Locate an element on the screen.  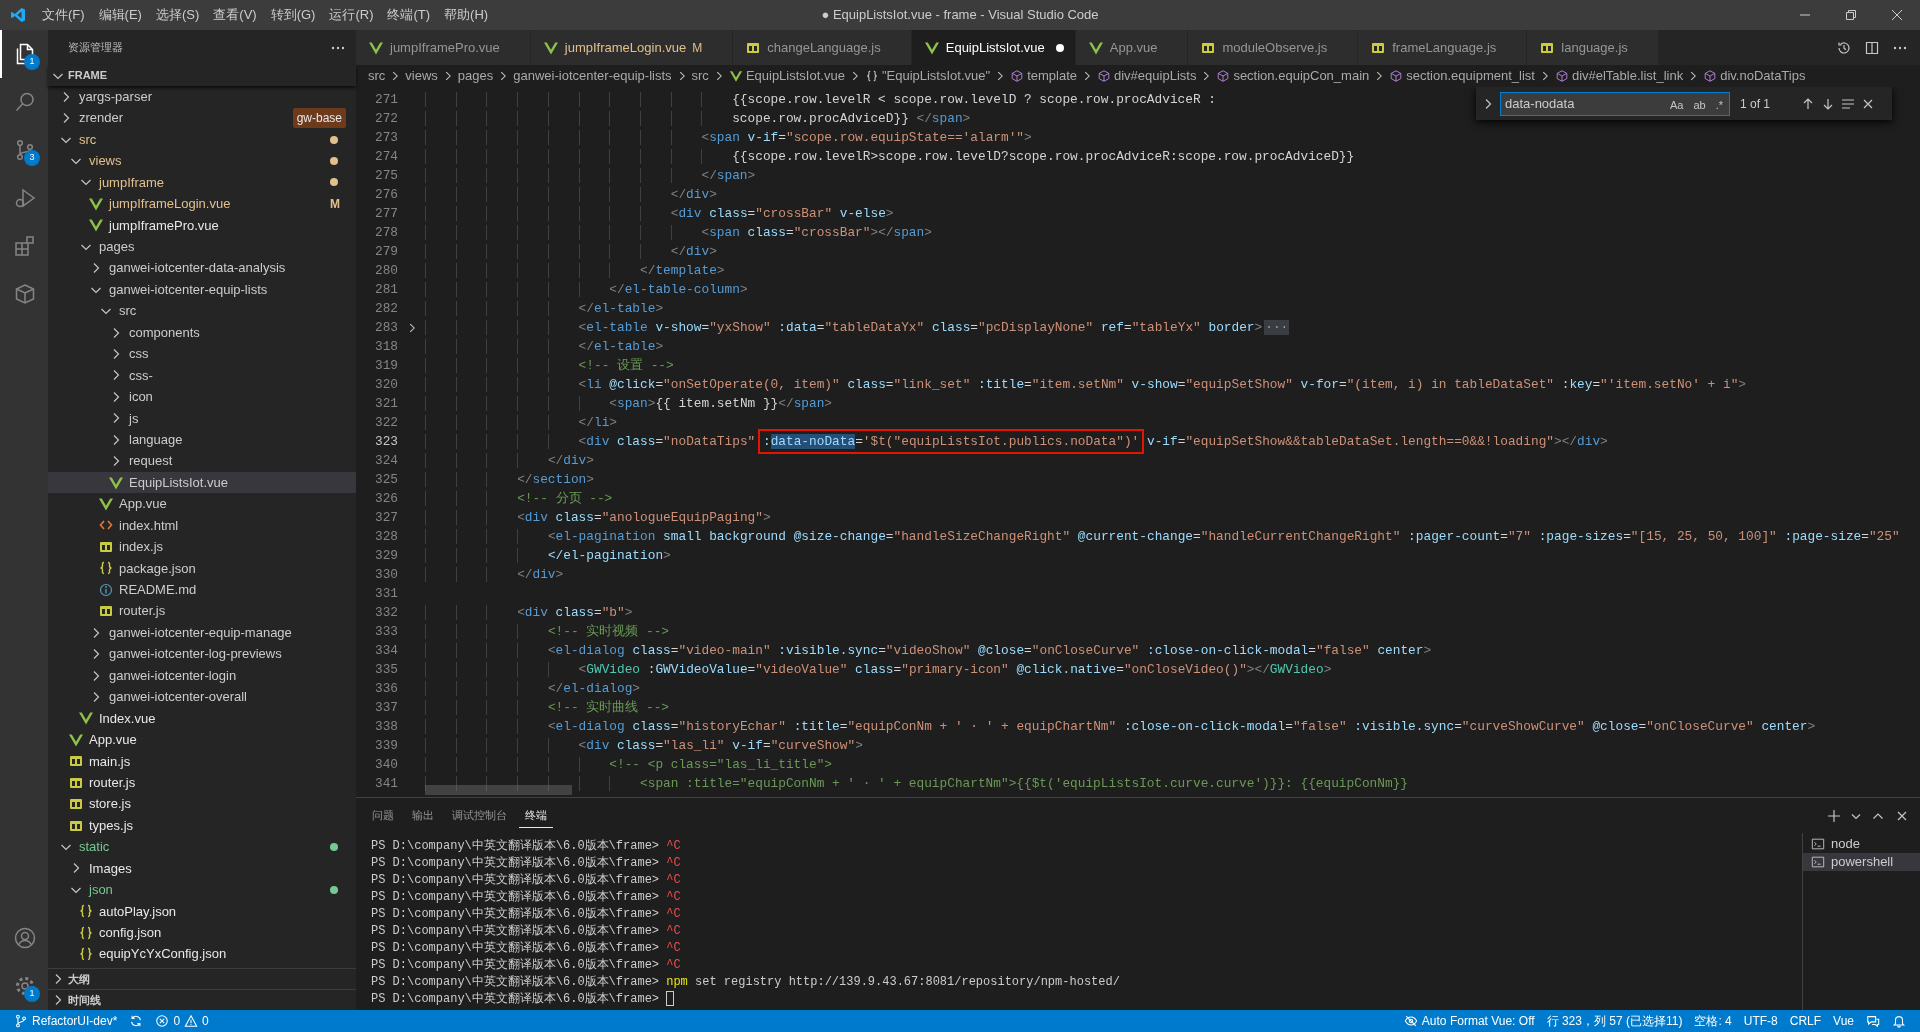
menu-item: 终端(T) is located at coordinates (409, 15).